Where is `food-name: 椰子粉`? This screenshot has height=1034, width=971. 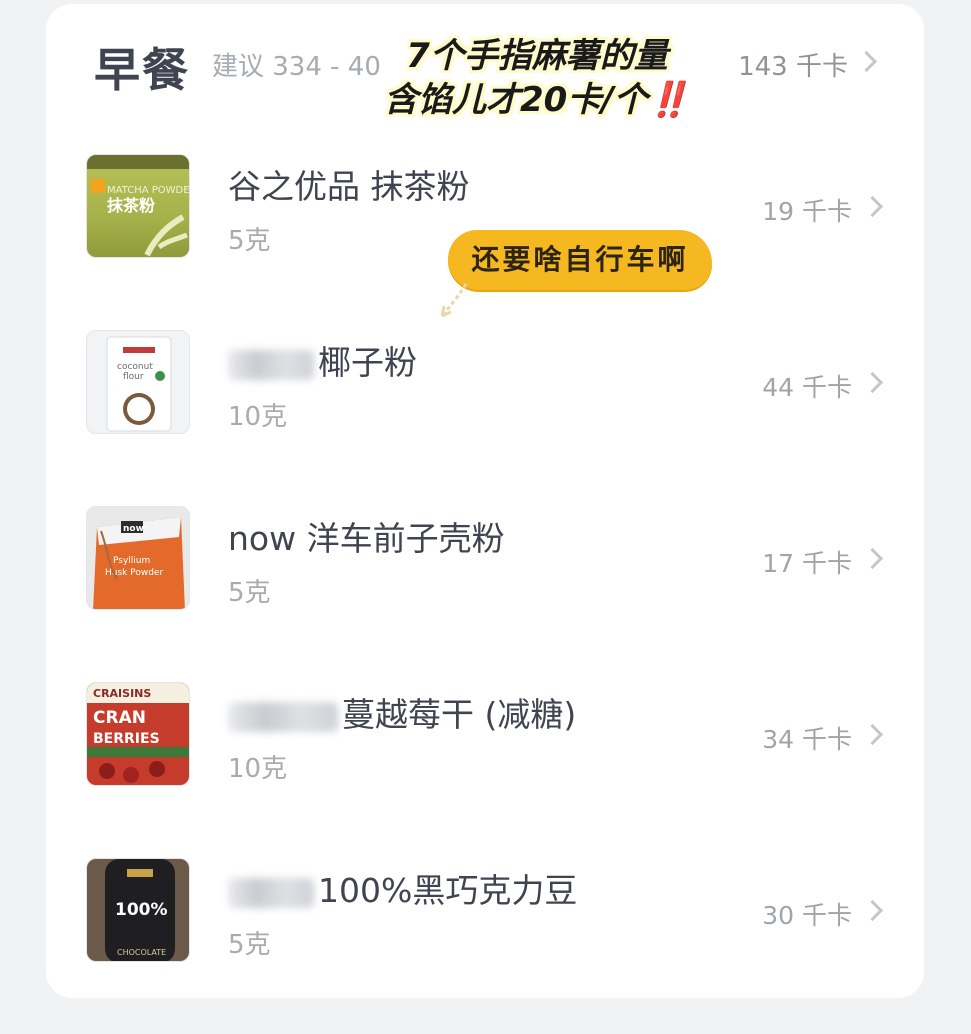 food-name: 椰子粉 is located at coordinates (322, 360).